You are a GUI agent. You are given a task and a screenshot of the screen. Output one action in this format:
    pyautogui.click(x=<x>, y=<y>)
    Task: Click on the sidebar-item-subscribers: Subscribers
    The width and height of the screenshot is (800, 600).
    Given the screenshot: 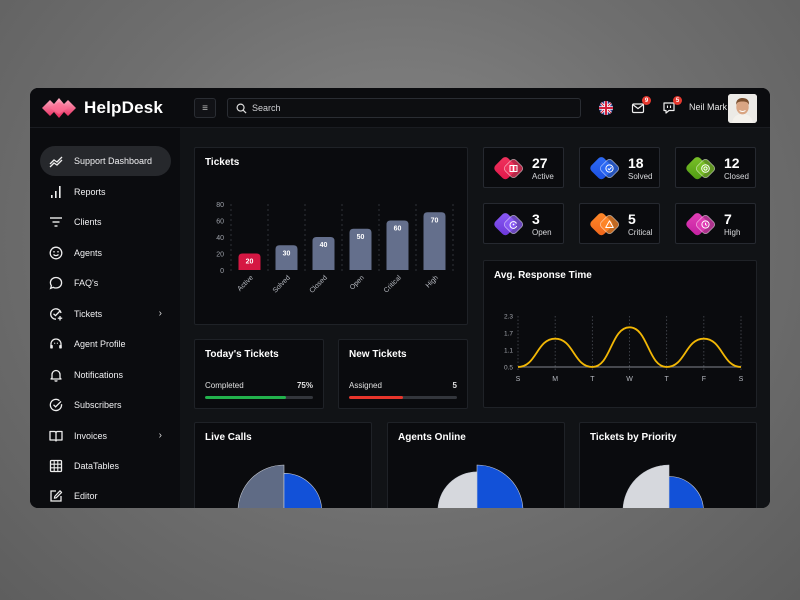 What is the action you would take?
    pyautogui.click(x=105, y=405)
    